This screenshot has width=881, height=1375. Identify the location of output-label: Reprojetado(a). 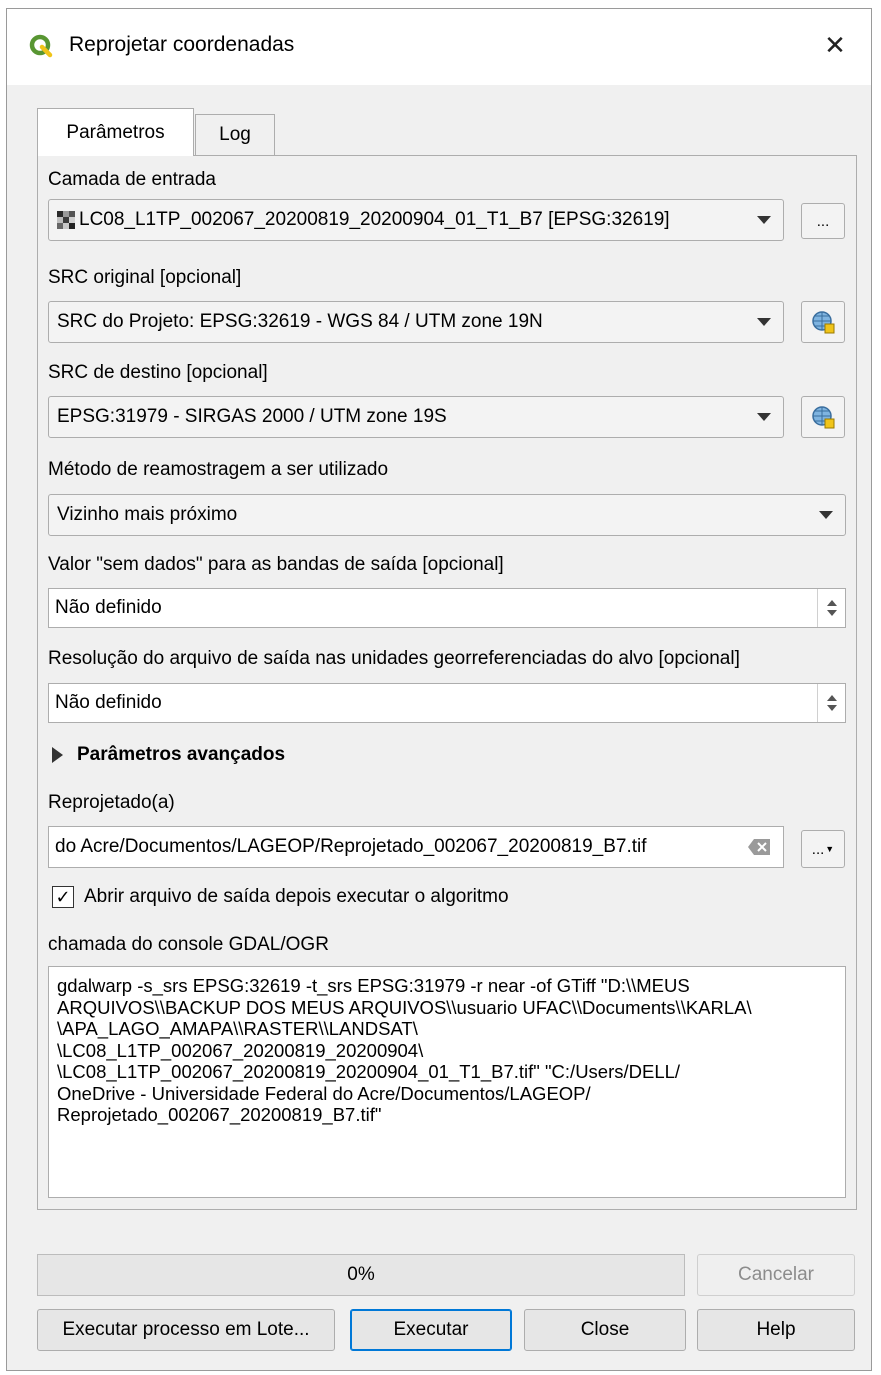
(111, 802).